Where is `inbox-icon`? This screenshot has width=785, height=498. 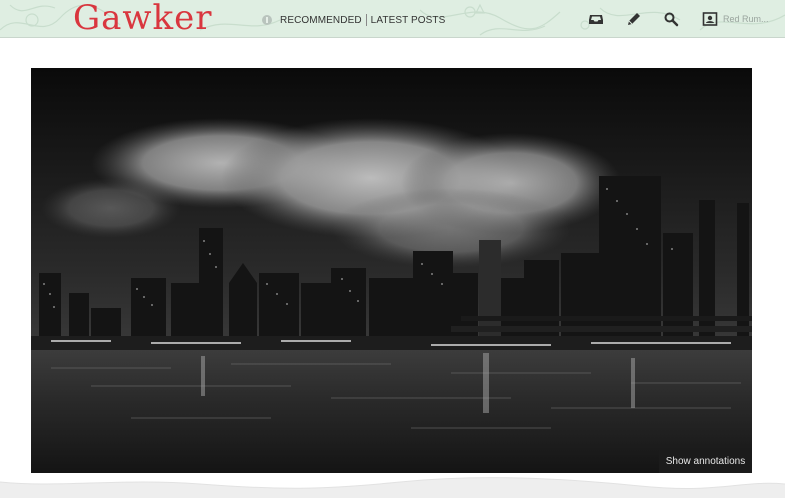 inbox-icon is located at coordinates (596, 19).